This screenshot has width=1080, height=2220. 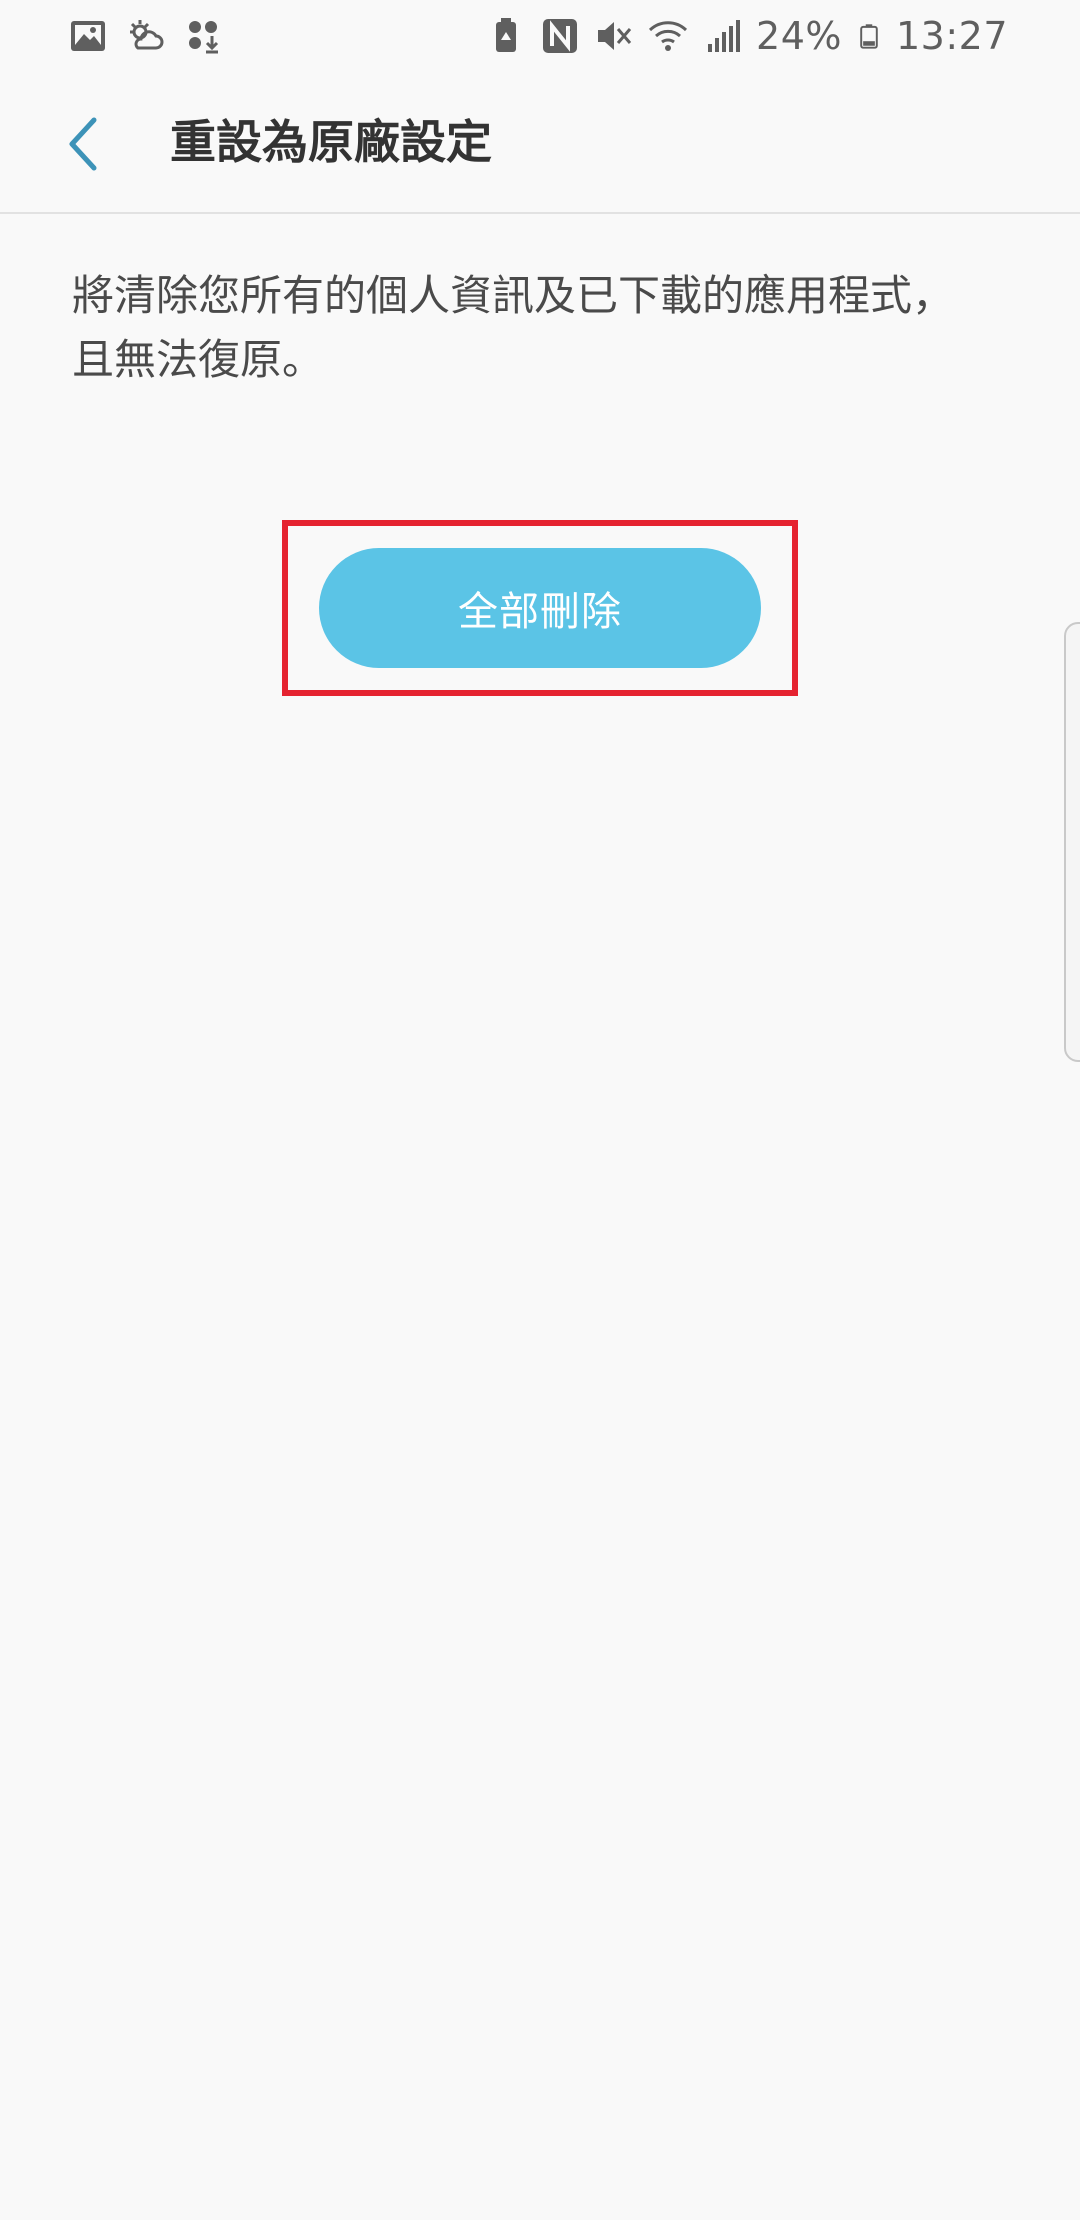 I want to click on download-icon, so click(x=204, y=37).